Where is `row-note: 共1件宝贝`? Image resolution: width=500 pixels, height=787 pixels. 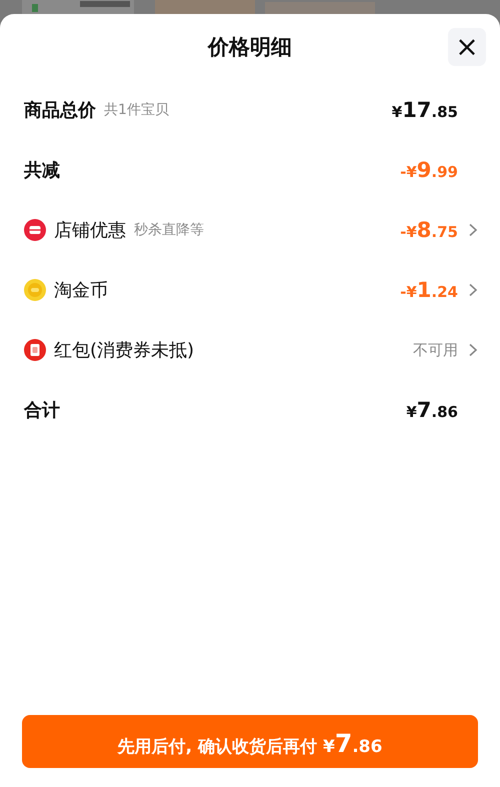 row-note: 共1件宝贝 is located at coordinates (136, 110).